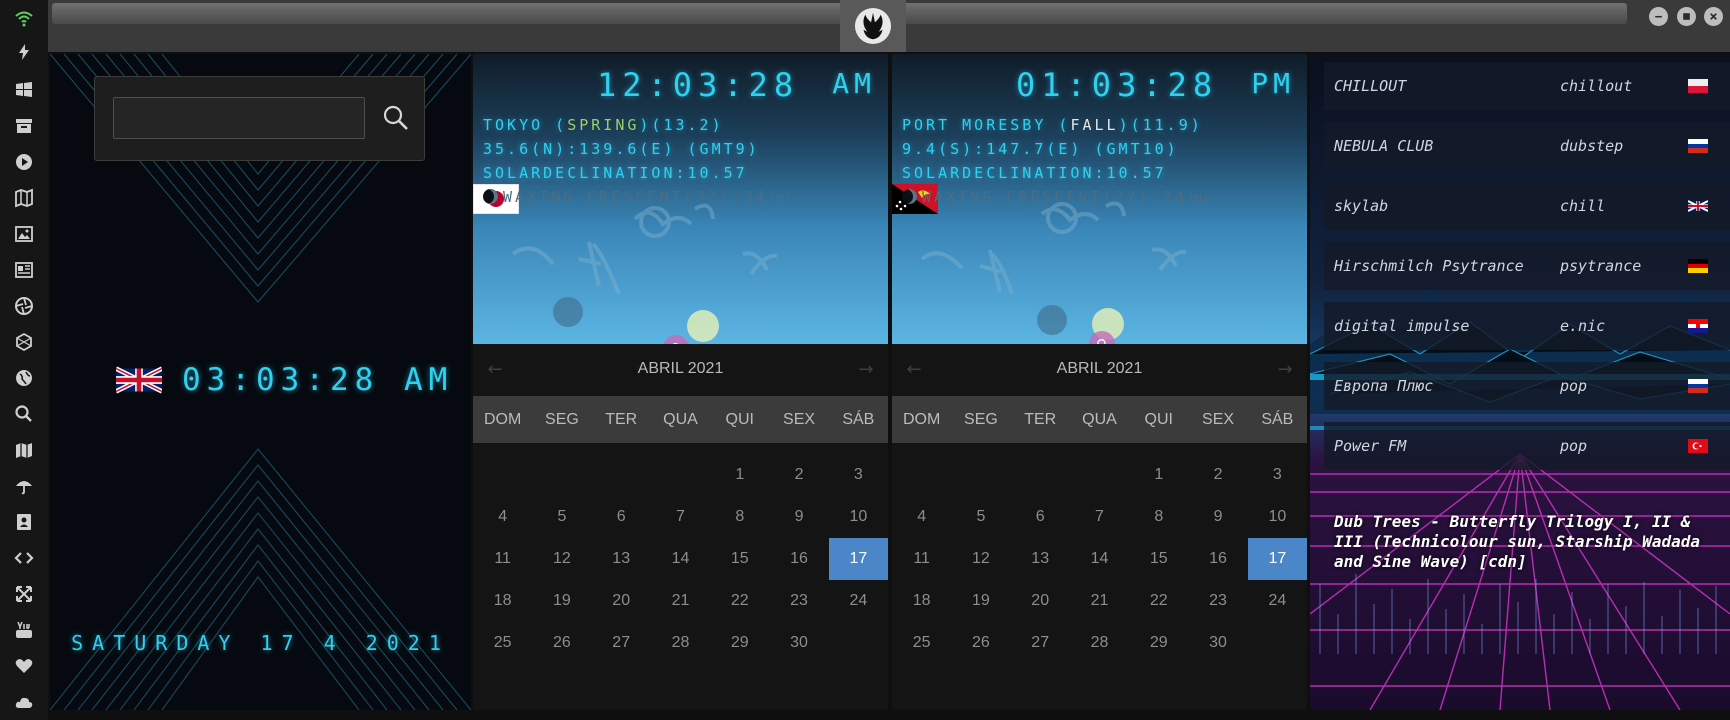  What do you see at coordinates (1658, 16) in the screenshot?
I see `minimize-button` at bounding box center [1658, 16].